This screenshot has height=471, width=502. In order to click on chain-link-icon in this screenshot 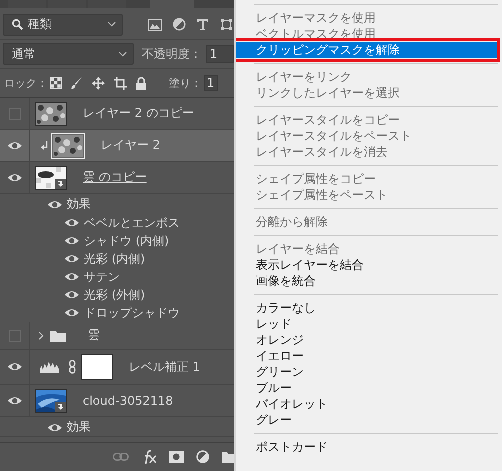, I will do `click(72, 367)`.